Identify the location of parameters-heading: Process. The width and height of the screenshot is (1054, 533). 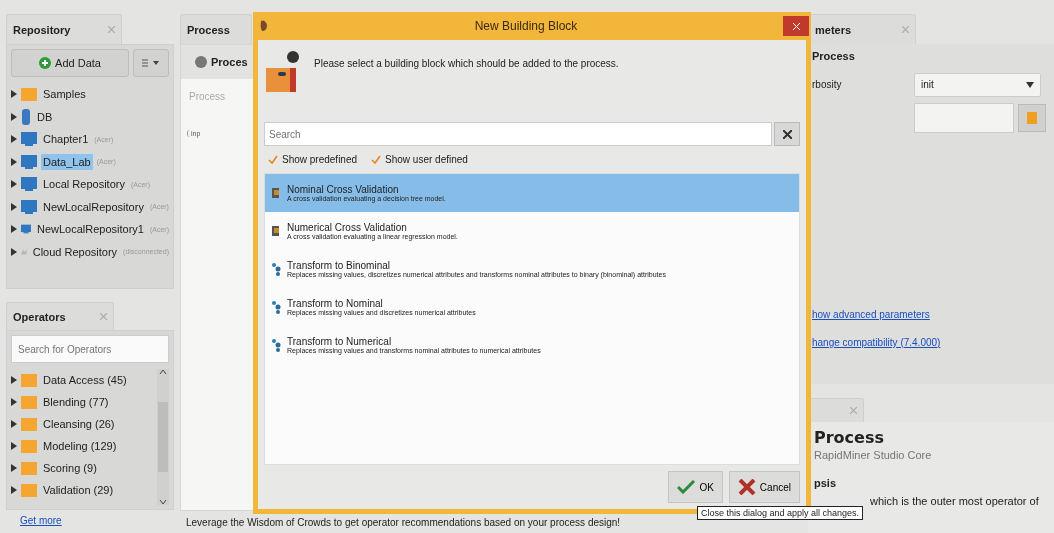
(834, 56).